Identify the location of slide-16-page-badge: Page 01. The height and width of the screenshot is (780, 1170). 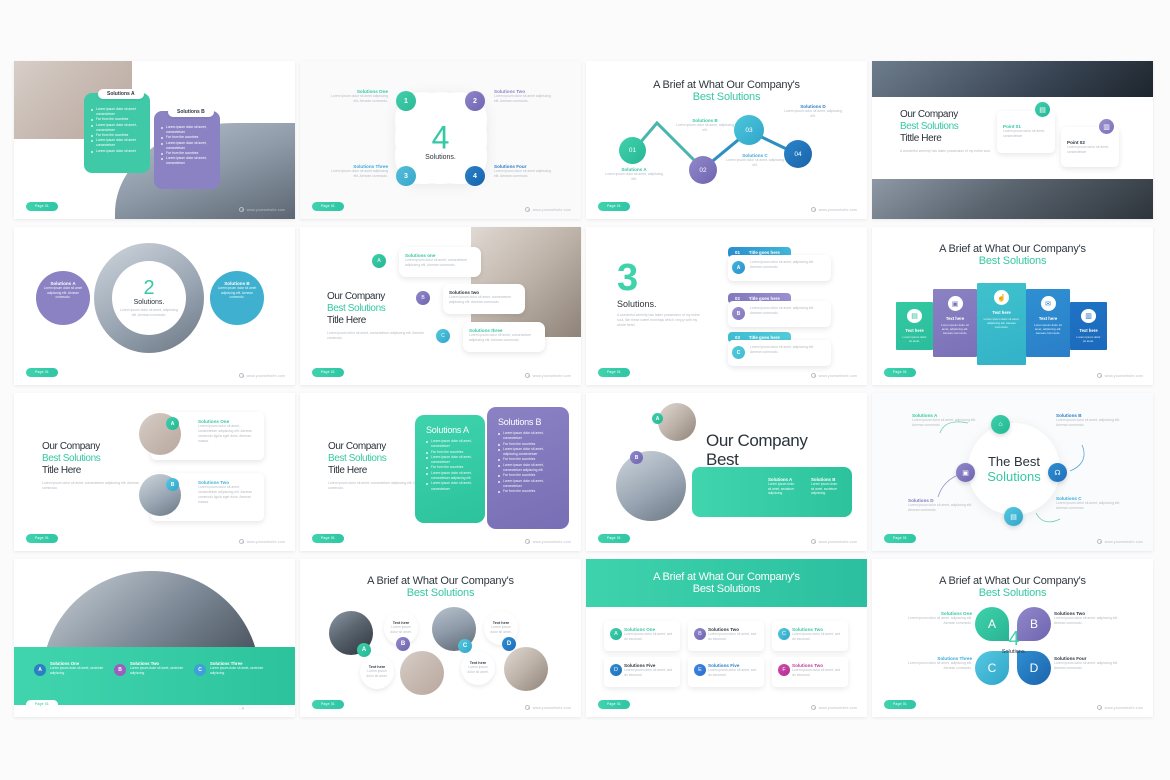
(900, 704).